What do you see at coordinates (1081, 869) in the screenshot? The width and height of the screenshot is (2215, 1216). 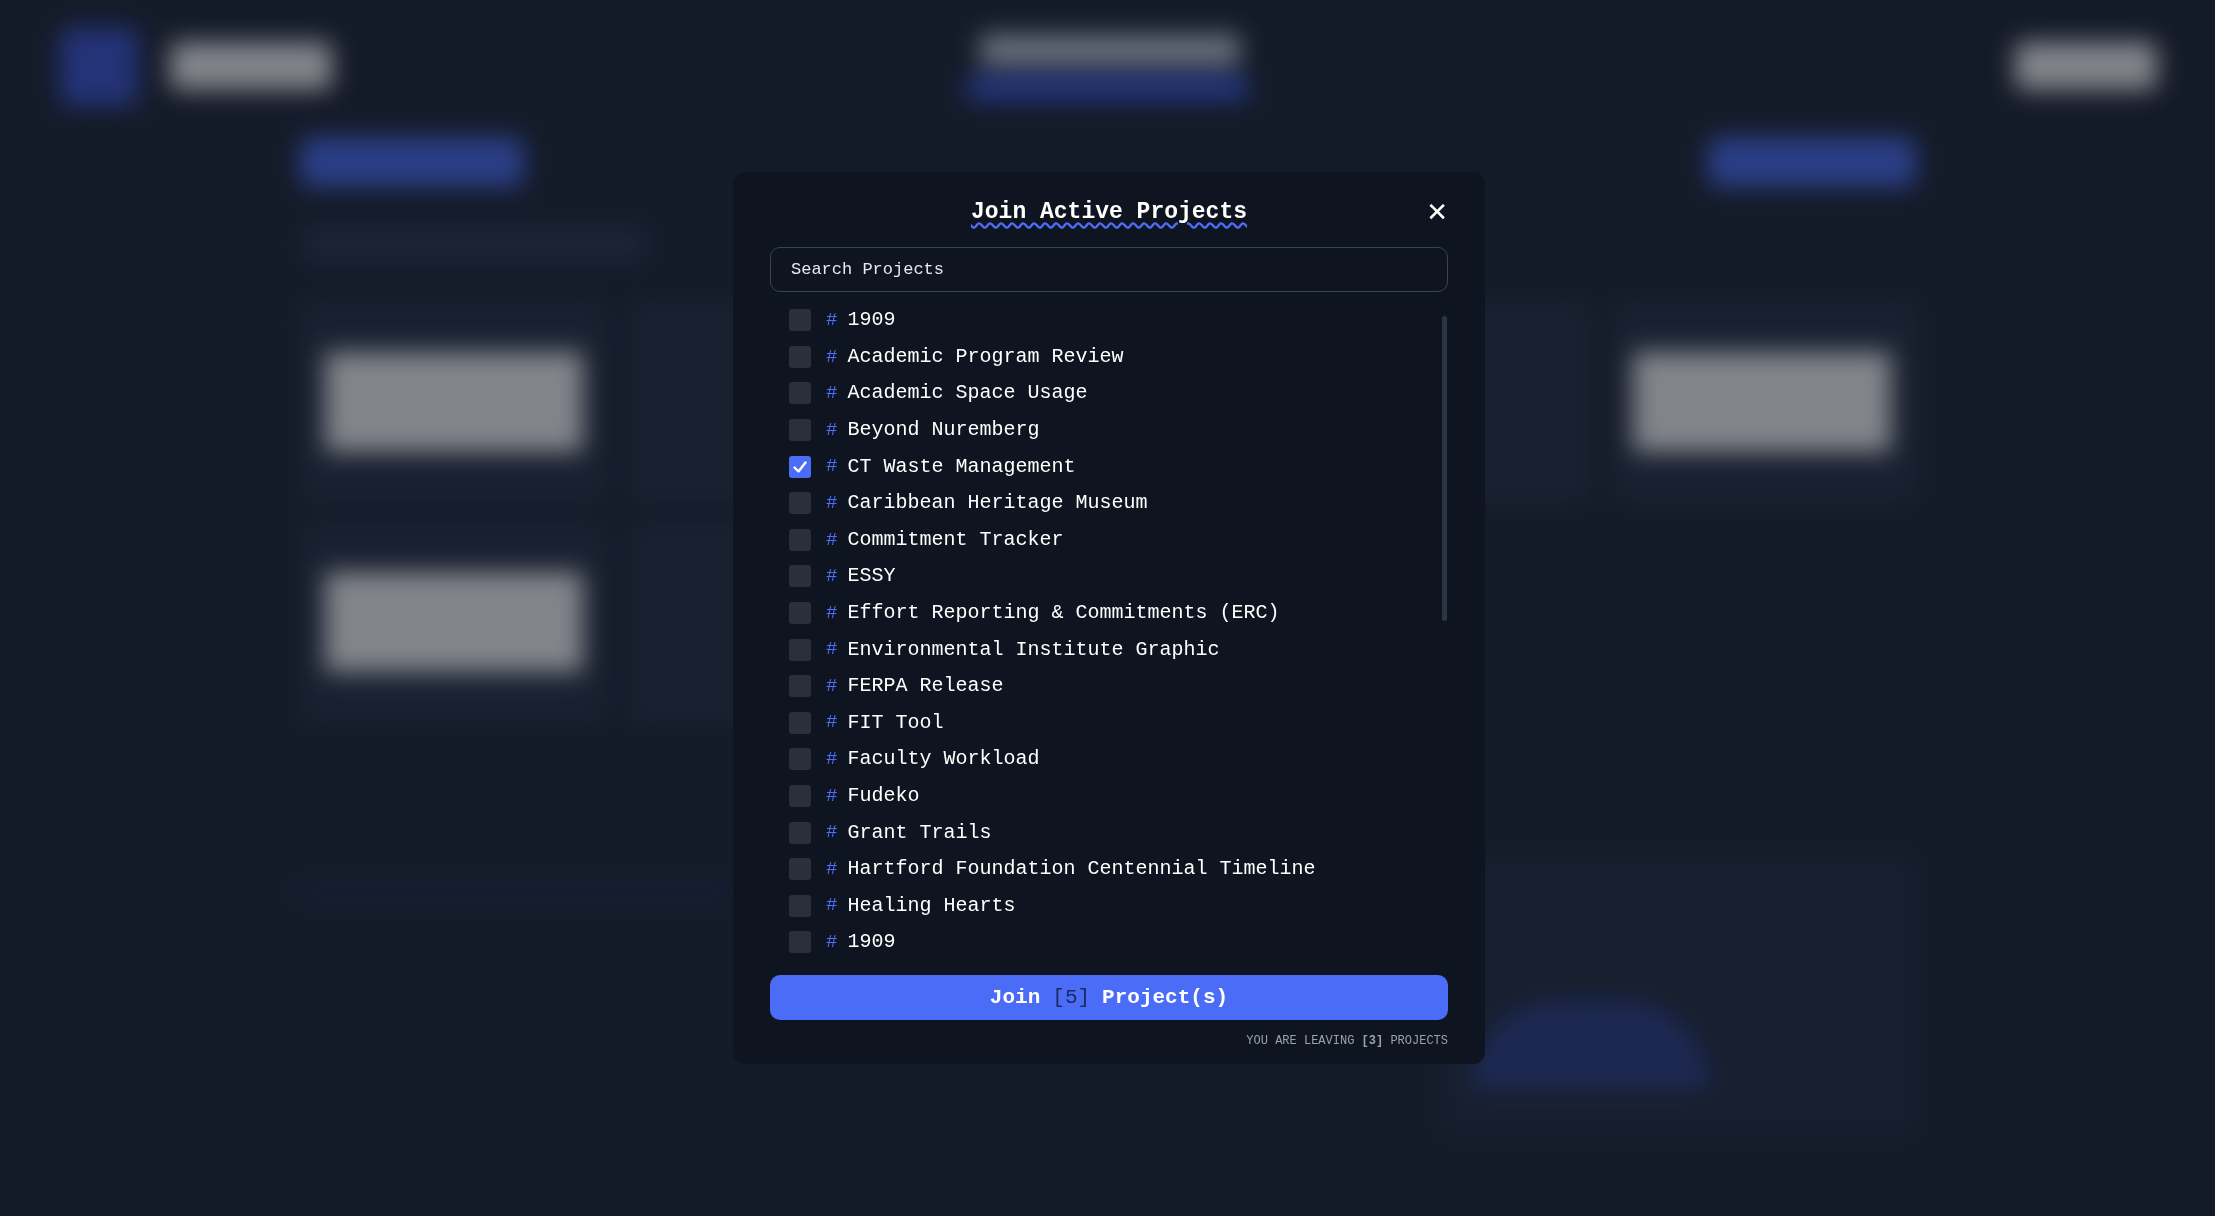 I see `project-name: Hartford Foundation Centennial Timeline` at bounding box center [1081, 869].